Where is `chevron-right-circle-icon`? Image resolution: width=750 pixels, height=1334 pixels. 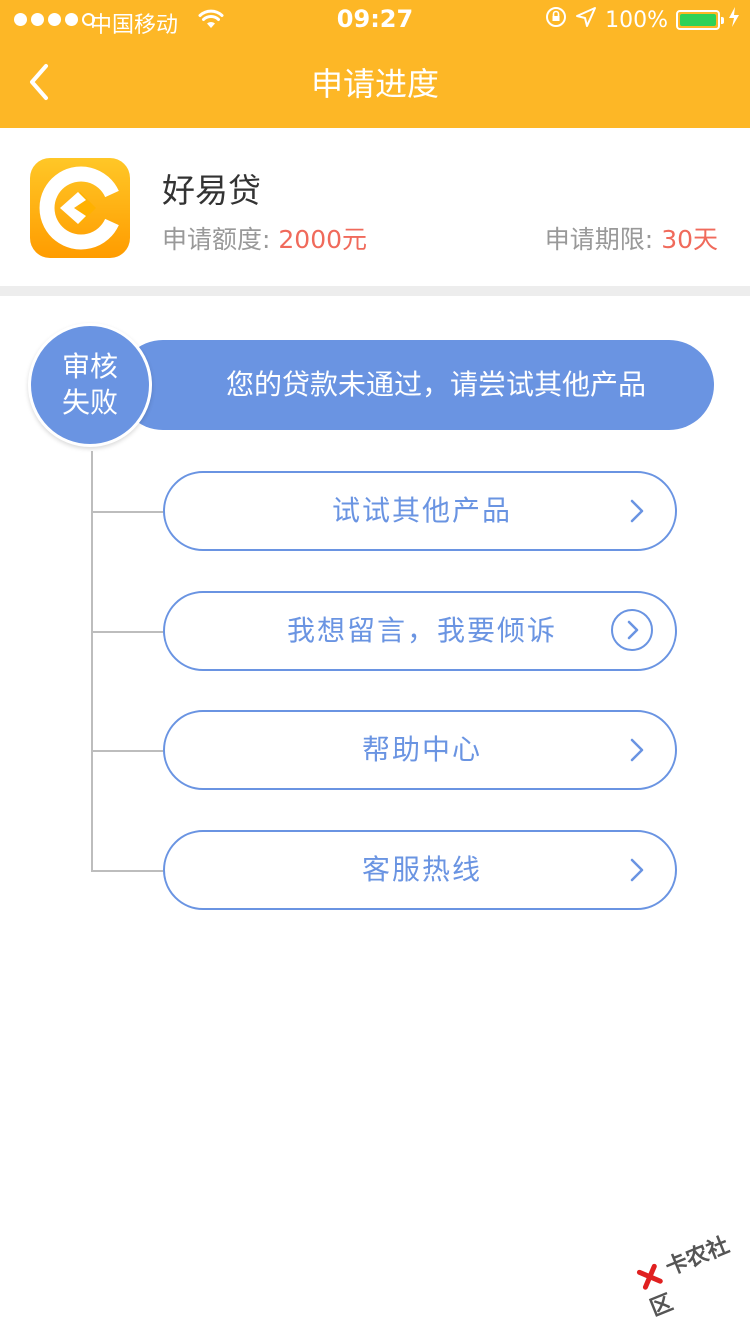 chevron-right-circle-icon is located at coordinates (632, 630).